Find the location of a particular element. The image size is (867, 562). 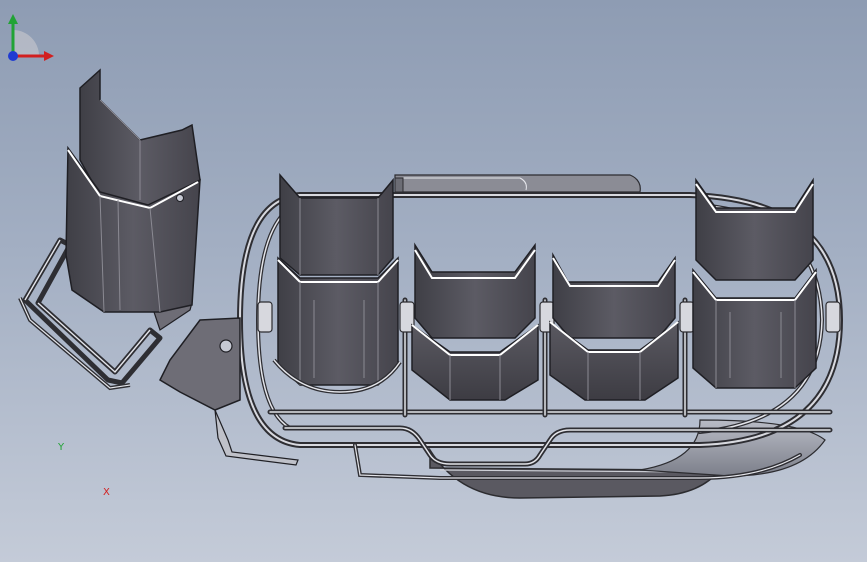

swing-arm-cup-holder is located at coordinates (109, 229).